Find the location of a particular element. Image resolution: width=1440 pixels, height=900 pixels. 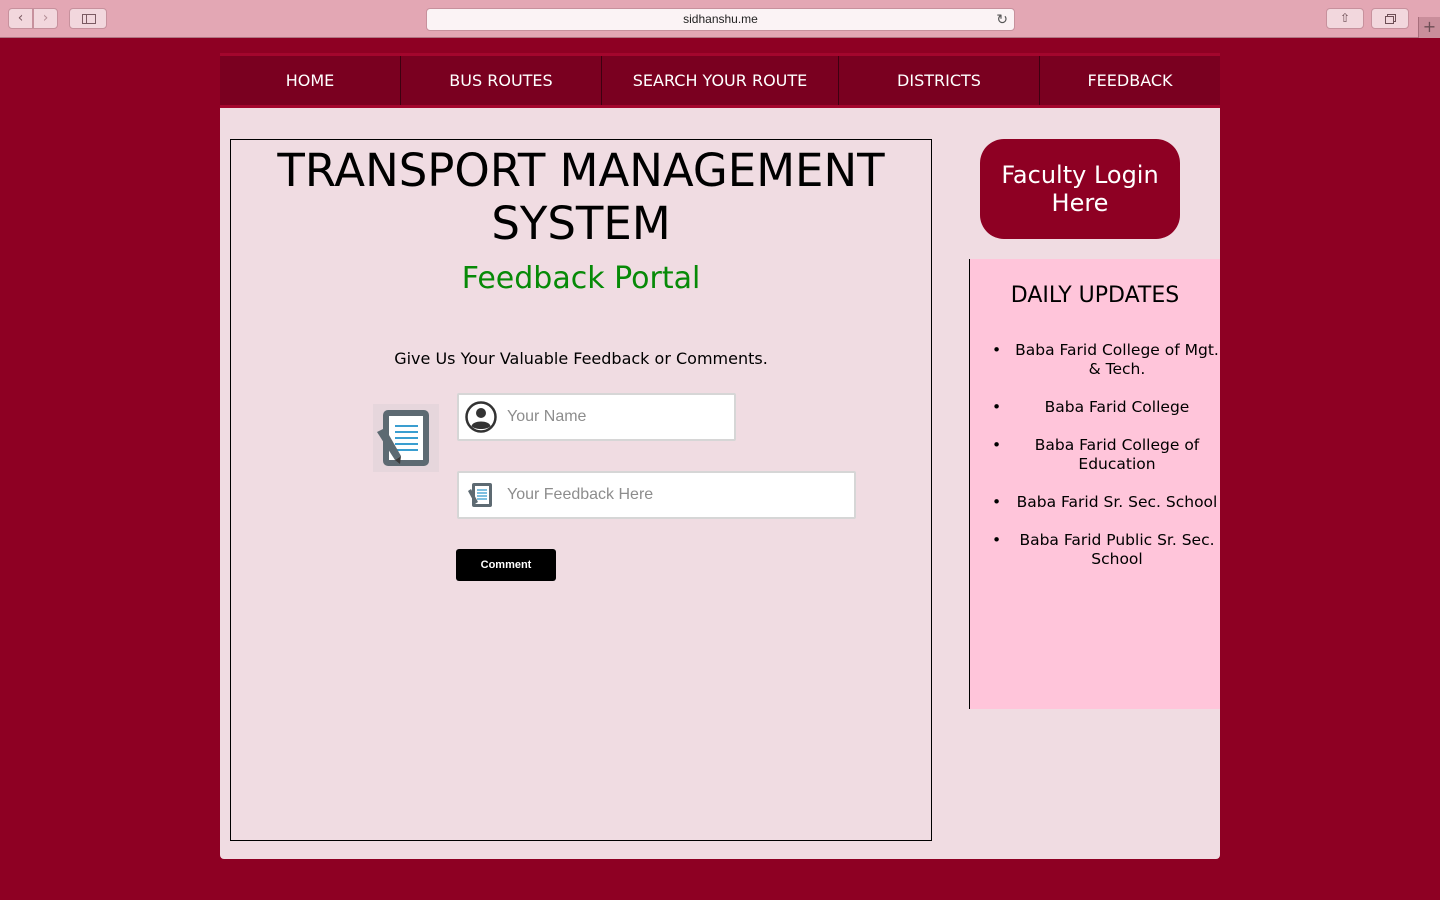

list-item: Baba Farid College is located at coordinates (1106, 407).